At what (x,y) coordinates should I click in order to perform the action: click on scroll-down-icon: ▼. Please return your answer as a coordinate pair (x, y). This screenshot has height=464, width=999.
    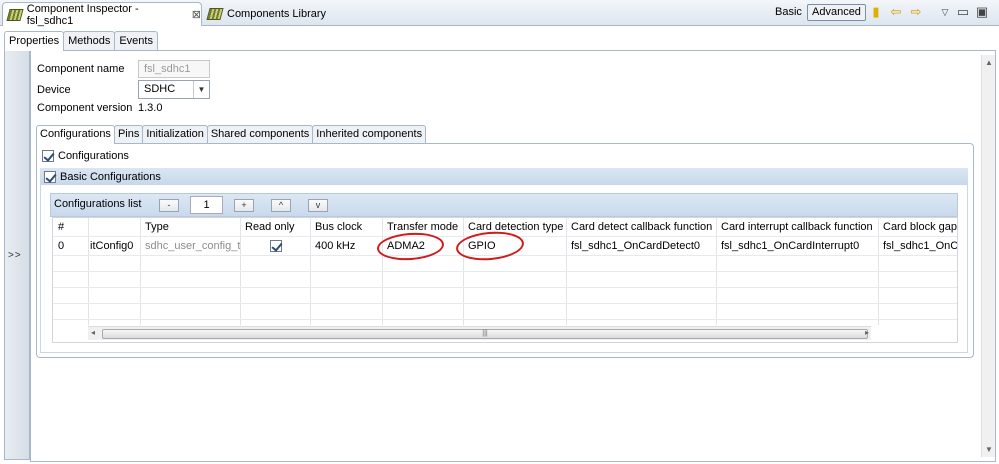
    Looking at the image, I should click on (989, 449).